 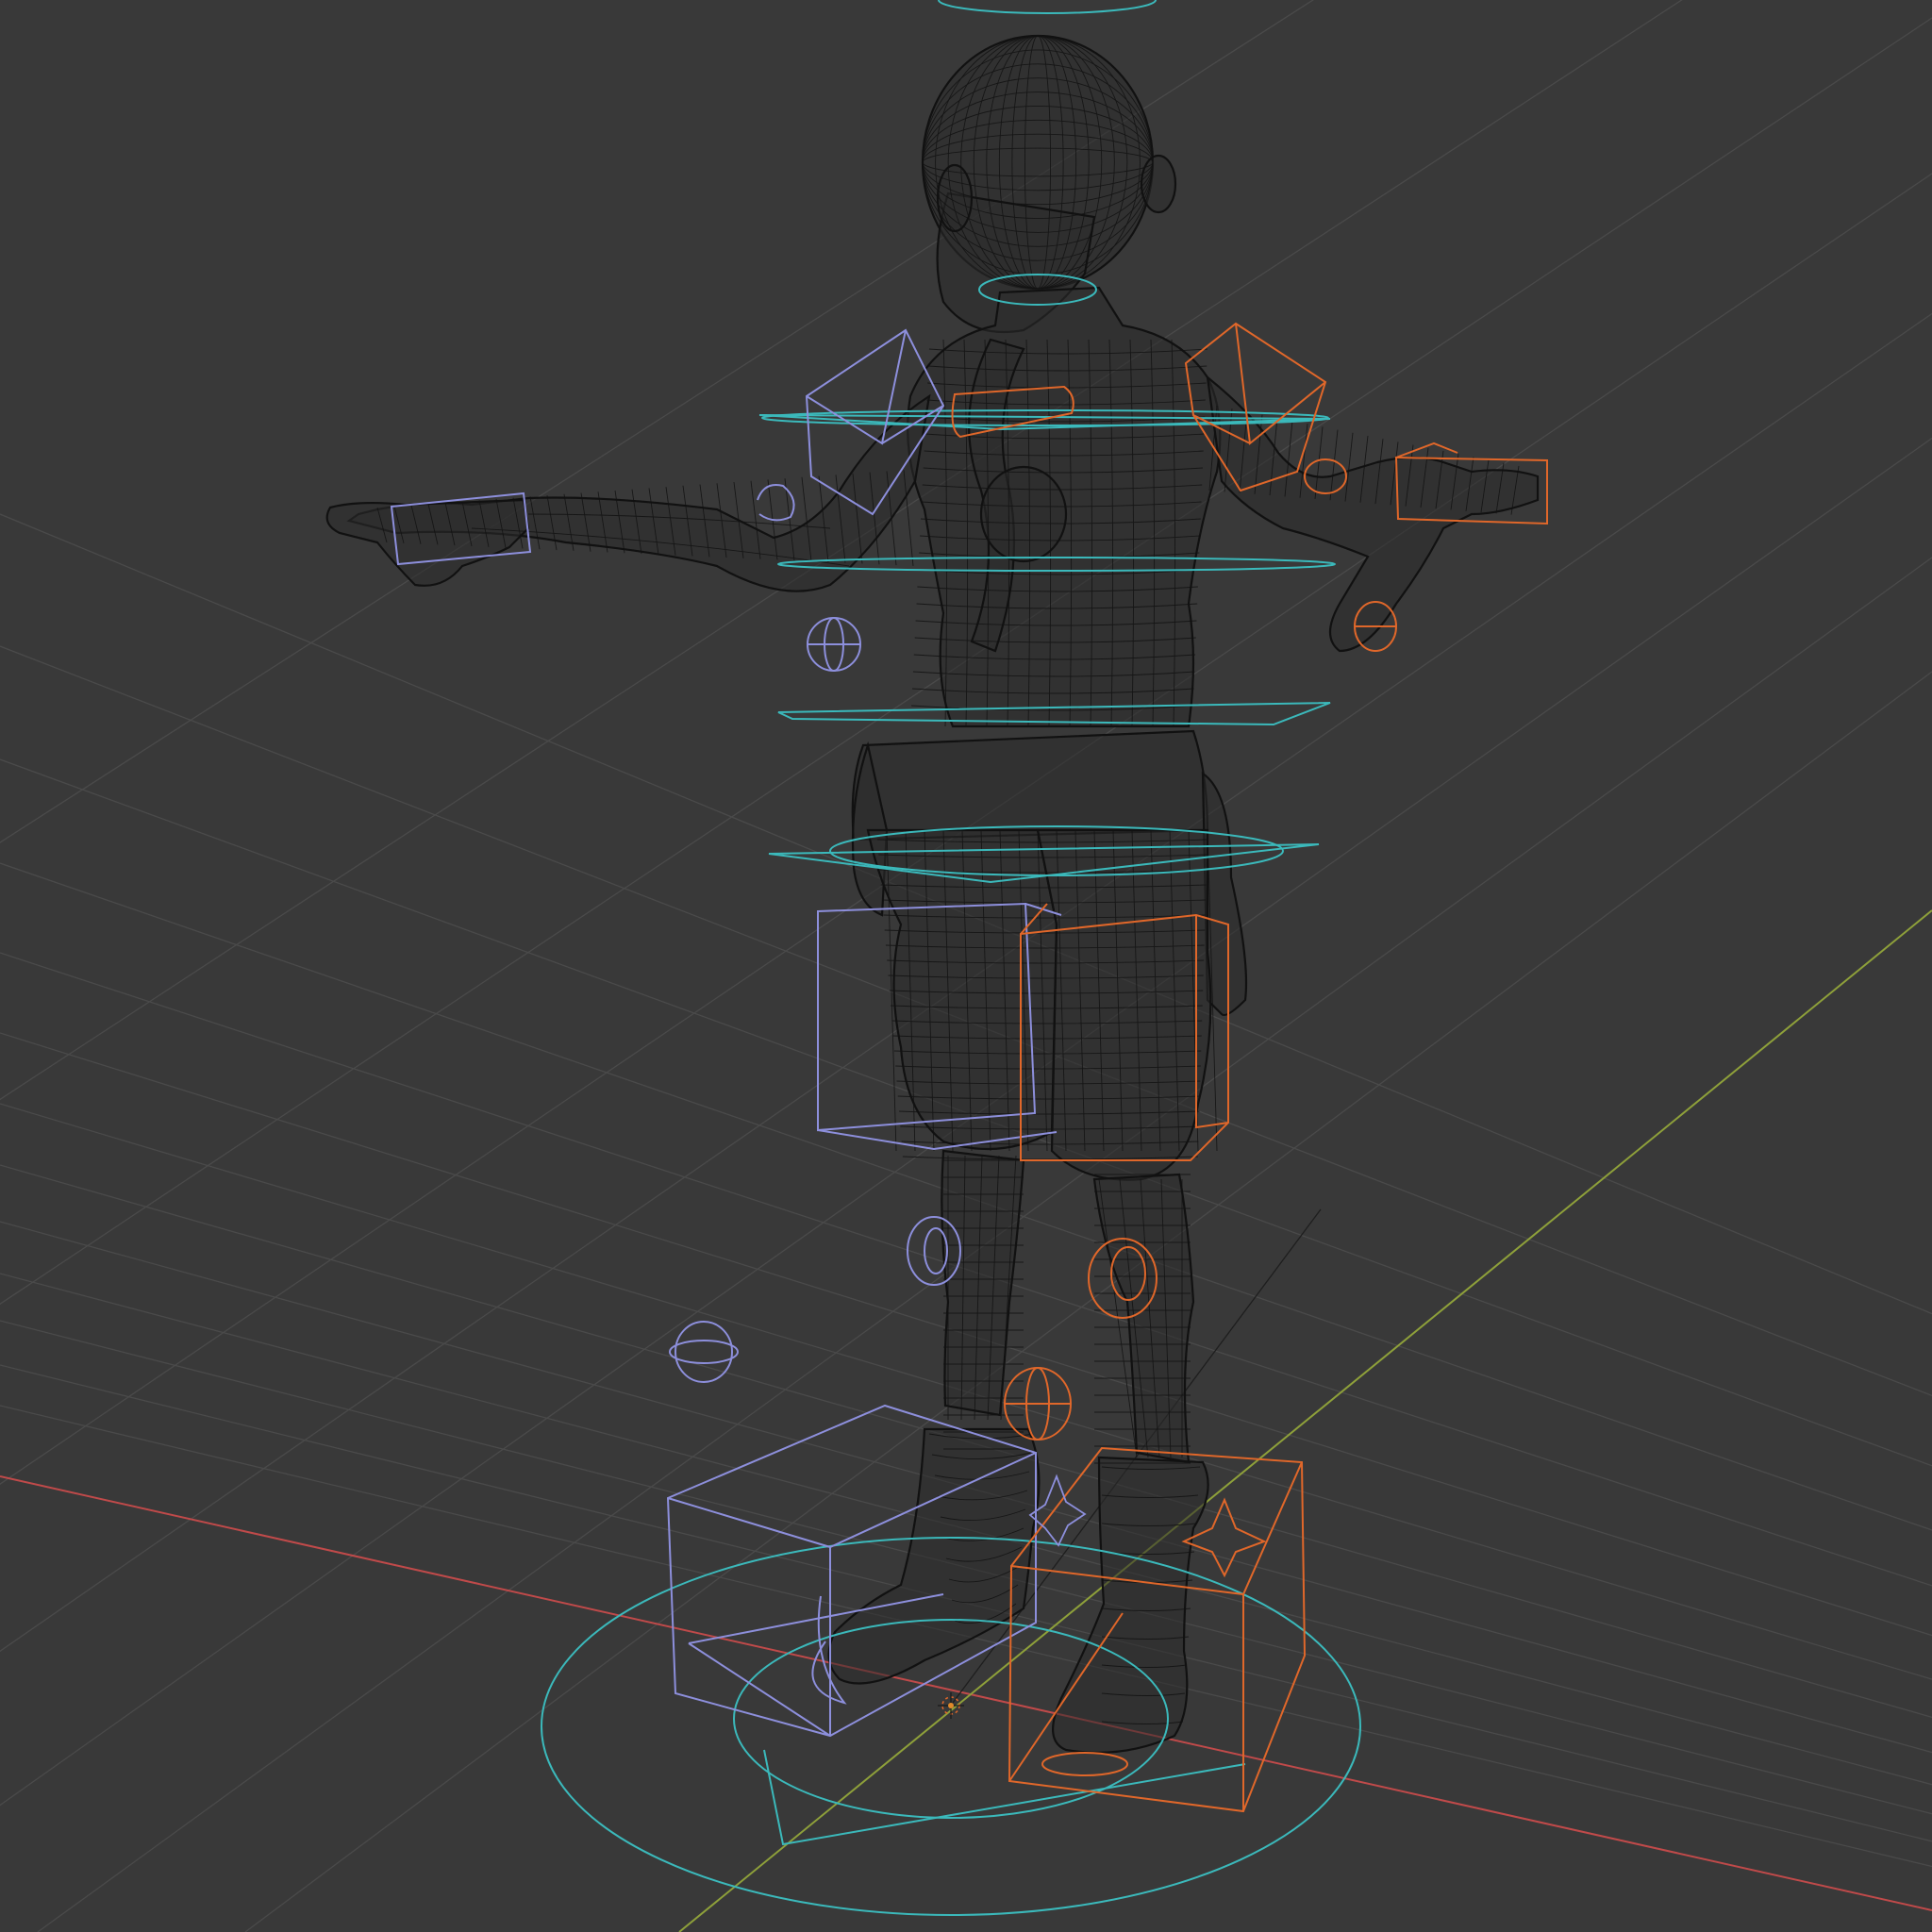 I want to click on left-hand-mesh, so click(x=428, y=542).